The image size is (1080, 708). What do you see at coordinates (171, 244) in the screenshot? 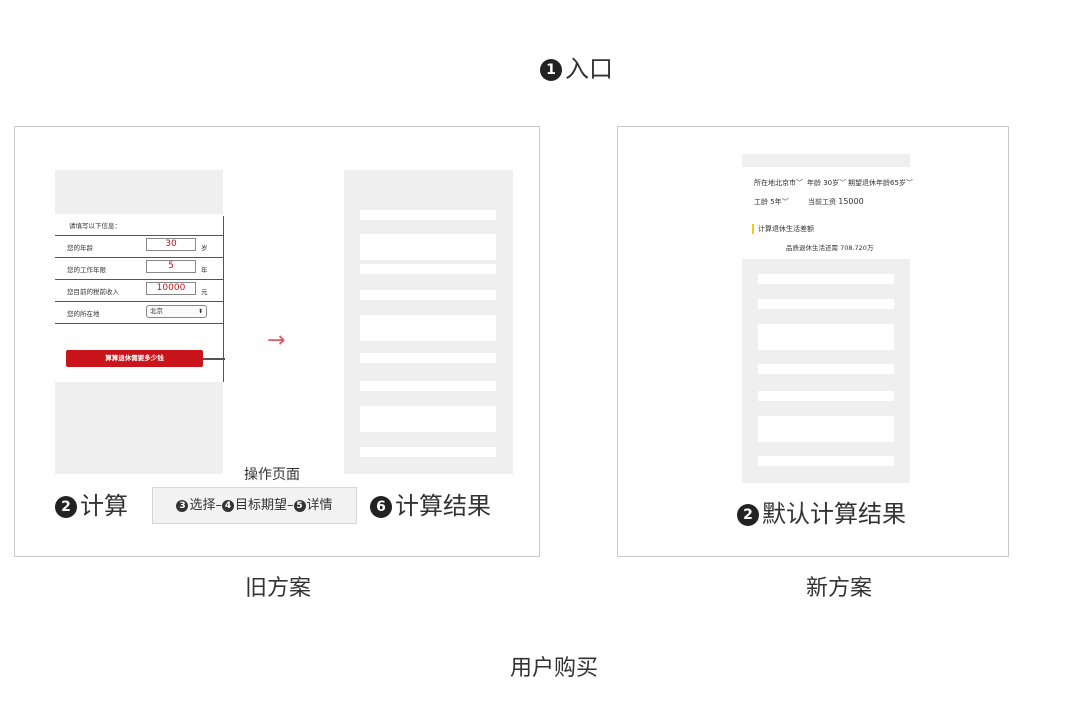
I see `age-input: 30` at bounding box center [171, 244].